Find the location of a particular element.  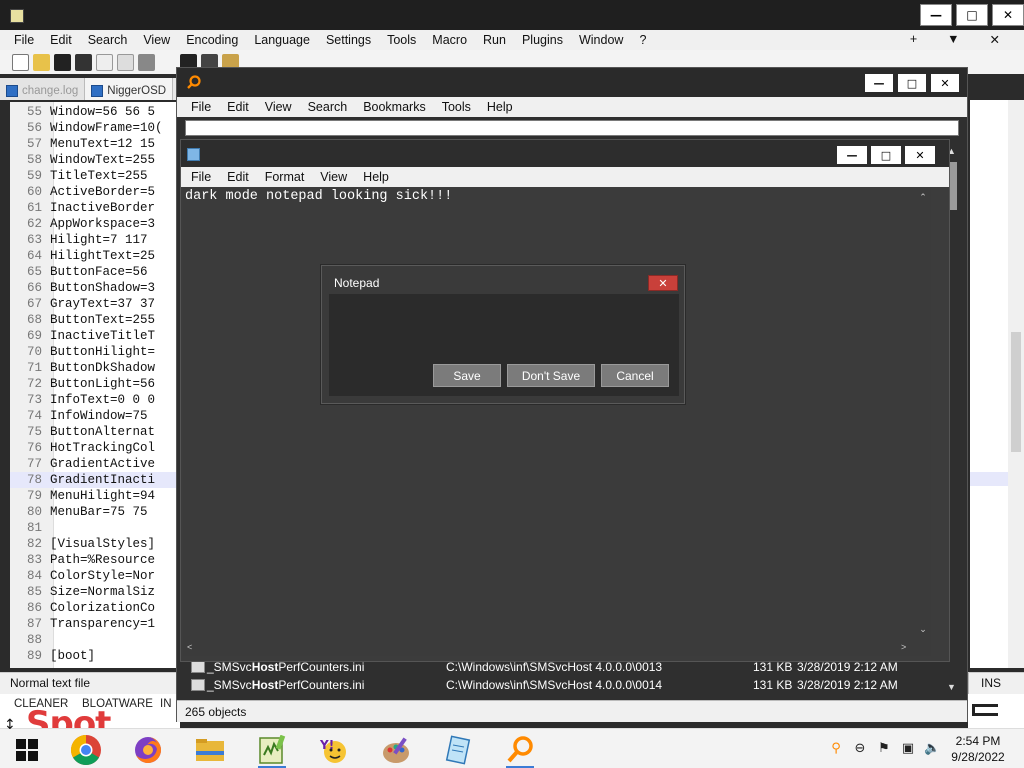

menu-settings: Settings is located at coordinates (348, 40).